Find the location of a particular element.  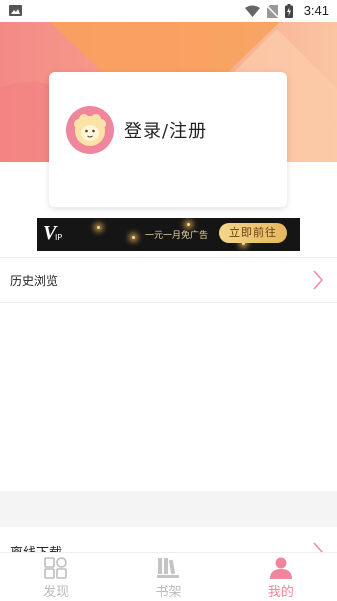

avatar is located at coordinates (90, 130).